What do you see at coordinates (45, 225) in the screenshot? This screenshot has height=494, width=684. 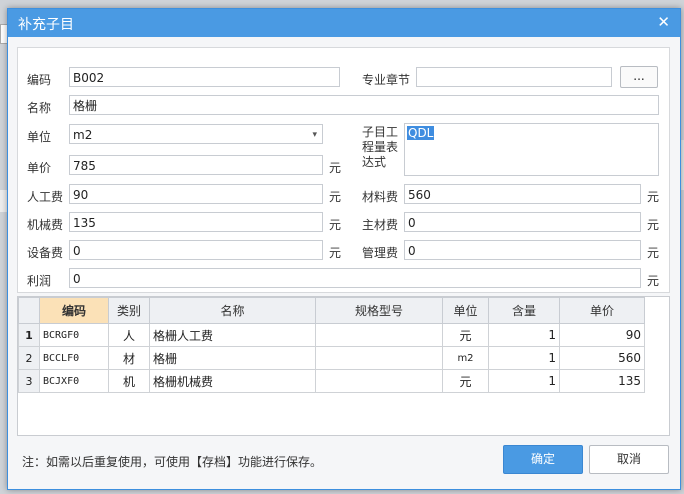 I see `machine-label: 机械费` at bounding box center [45, 225].